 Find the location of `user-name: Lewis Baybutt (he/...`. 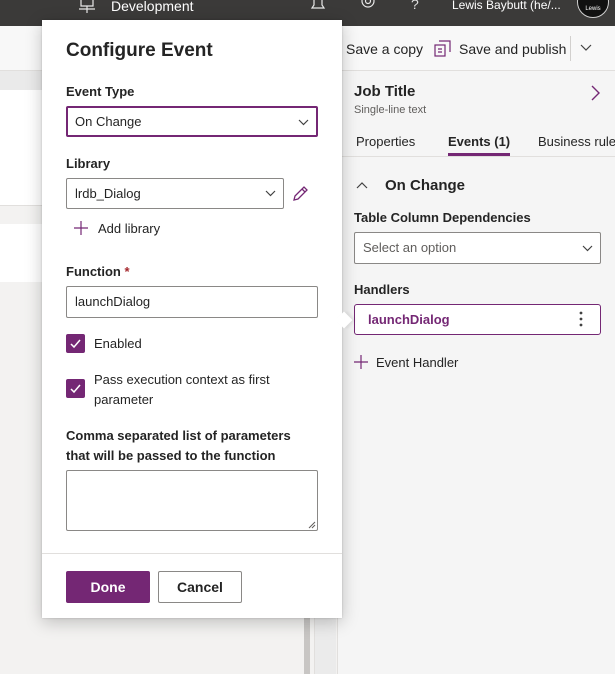

user-name: Lewis Baybutt (he/... is located at coordinates (506, 6).